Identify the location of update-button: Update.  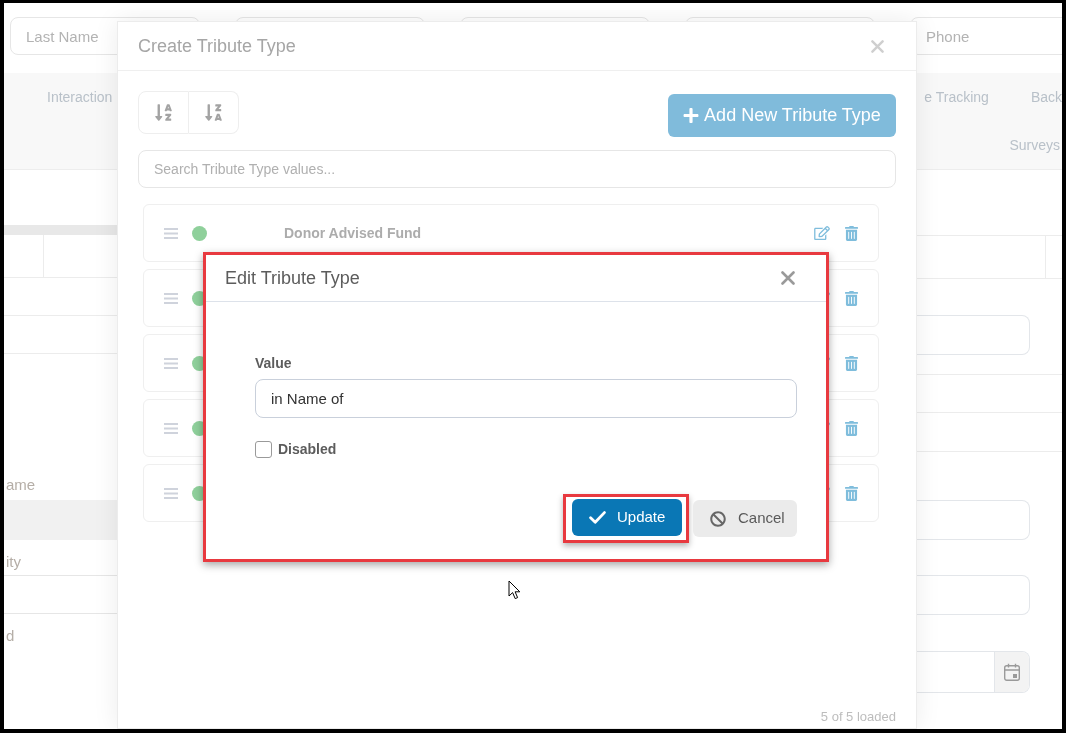
(627, 517).